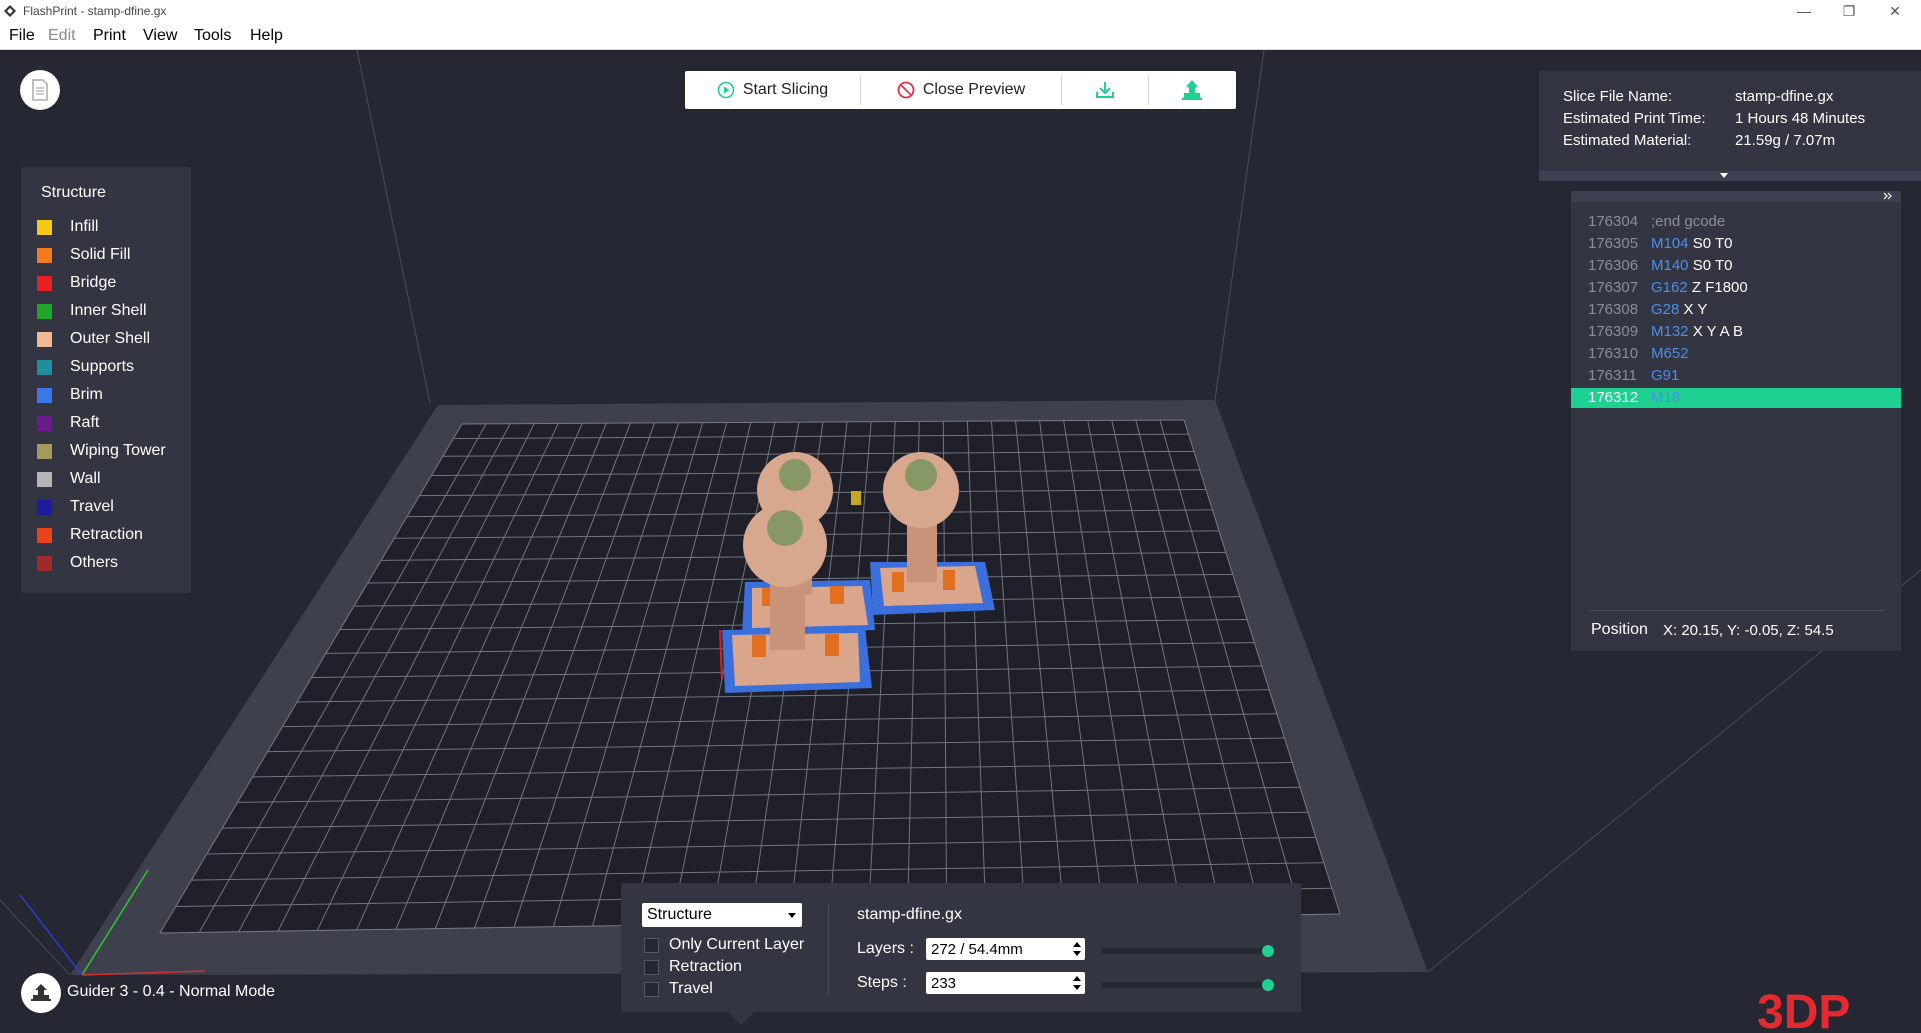  Describe the element at coordinates (1665, 375) in the screenshot. I see `gcode-command: G91` at that location.